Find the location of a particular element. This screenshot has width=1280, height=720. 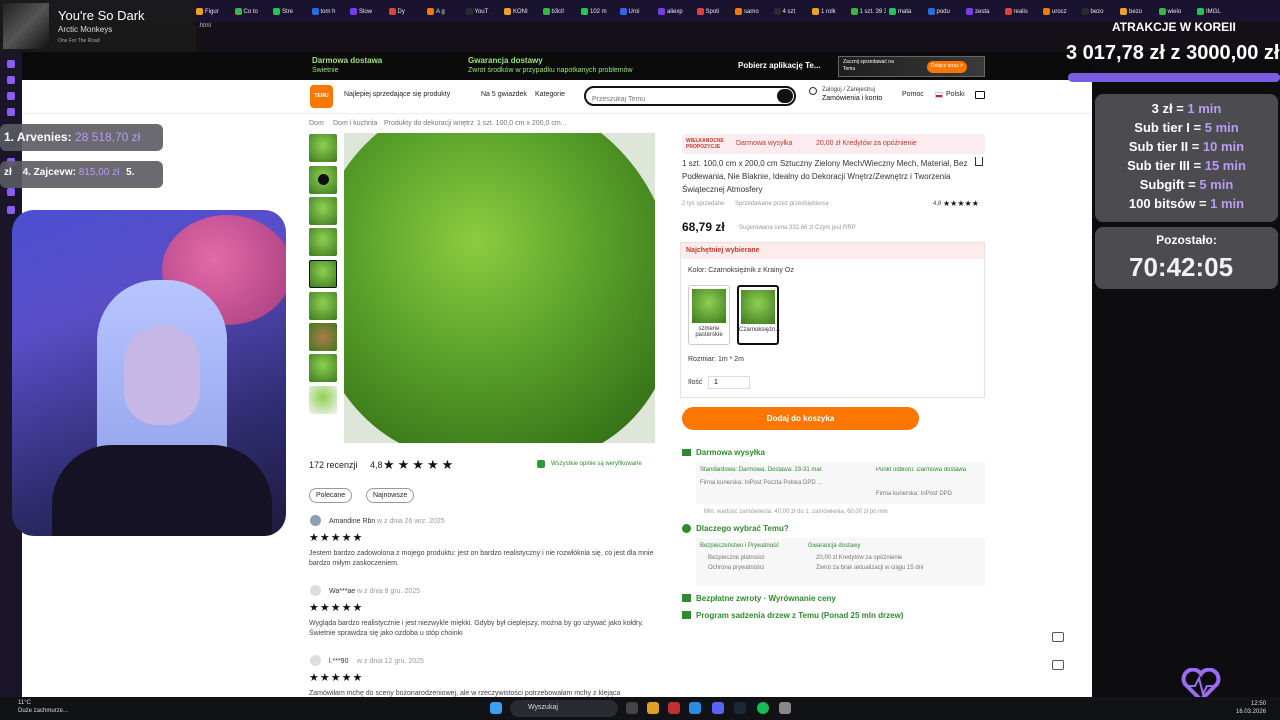

seller-label: Sprzedawane przez przedsiębiorcę is located at coordinates (782, 204).